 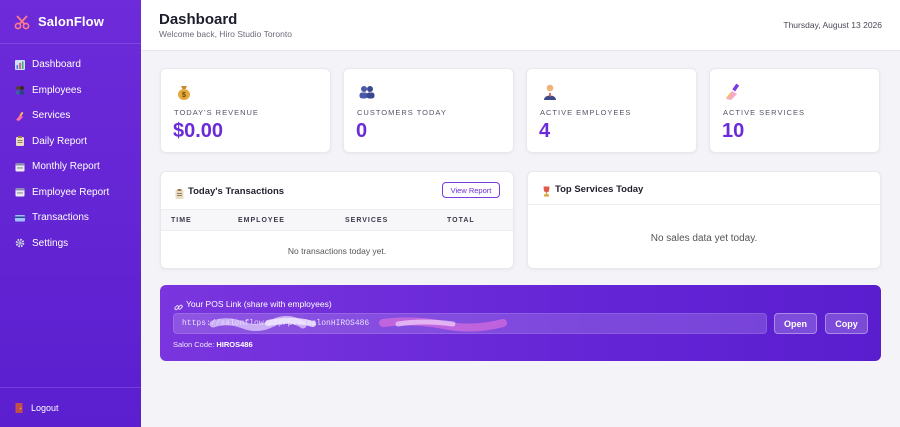 What do you see at coordinates (194, 344) in the screenshot?
I see `salon-code-label: Salon Code:` at bounding box center [194, 344].